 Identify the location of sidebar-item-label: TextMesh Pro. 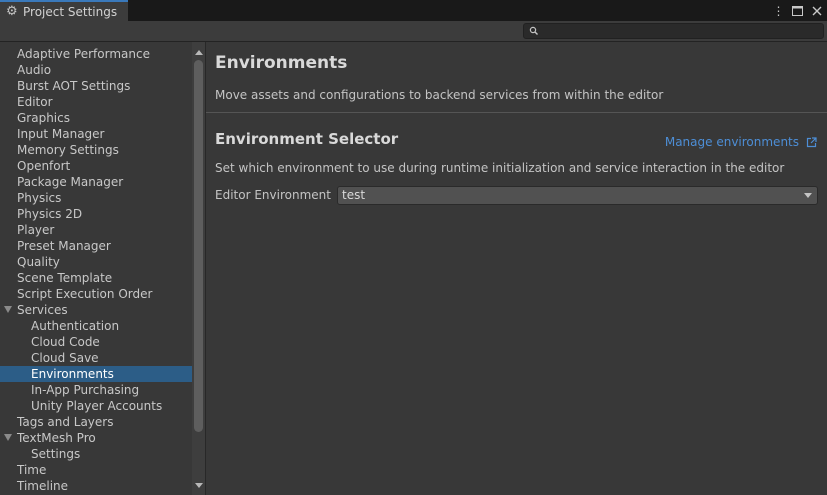
(56, 438).